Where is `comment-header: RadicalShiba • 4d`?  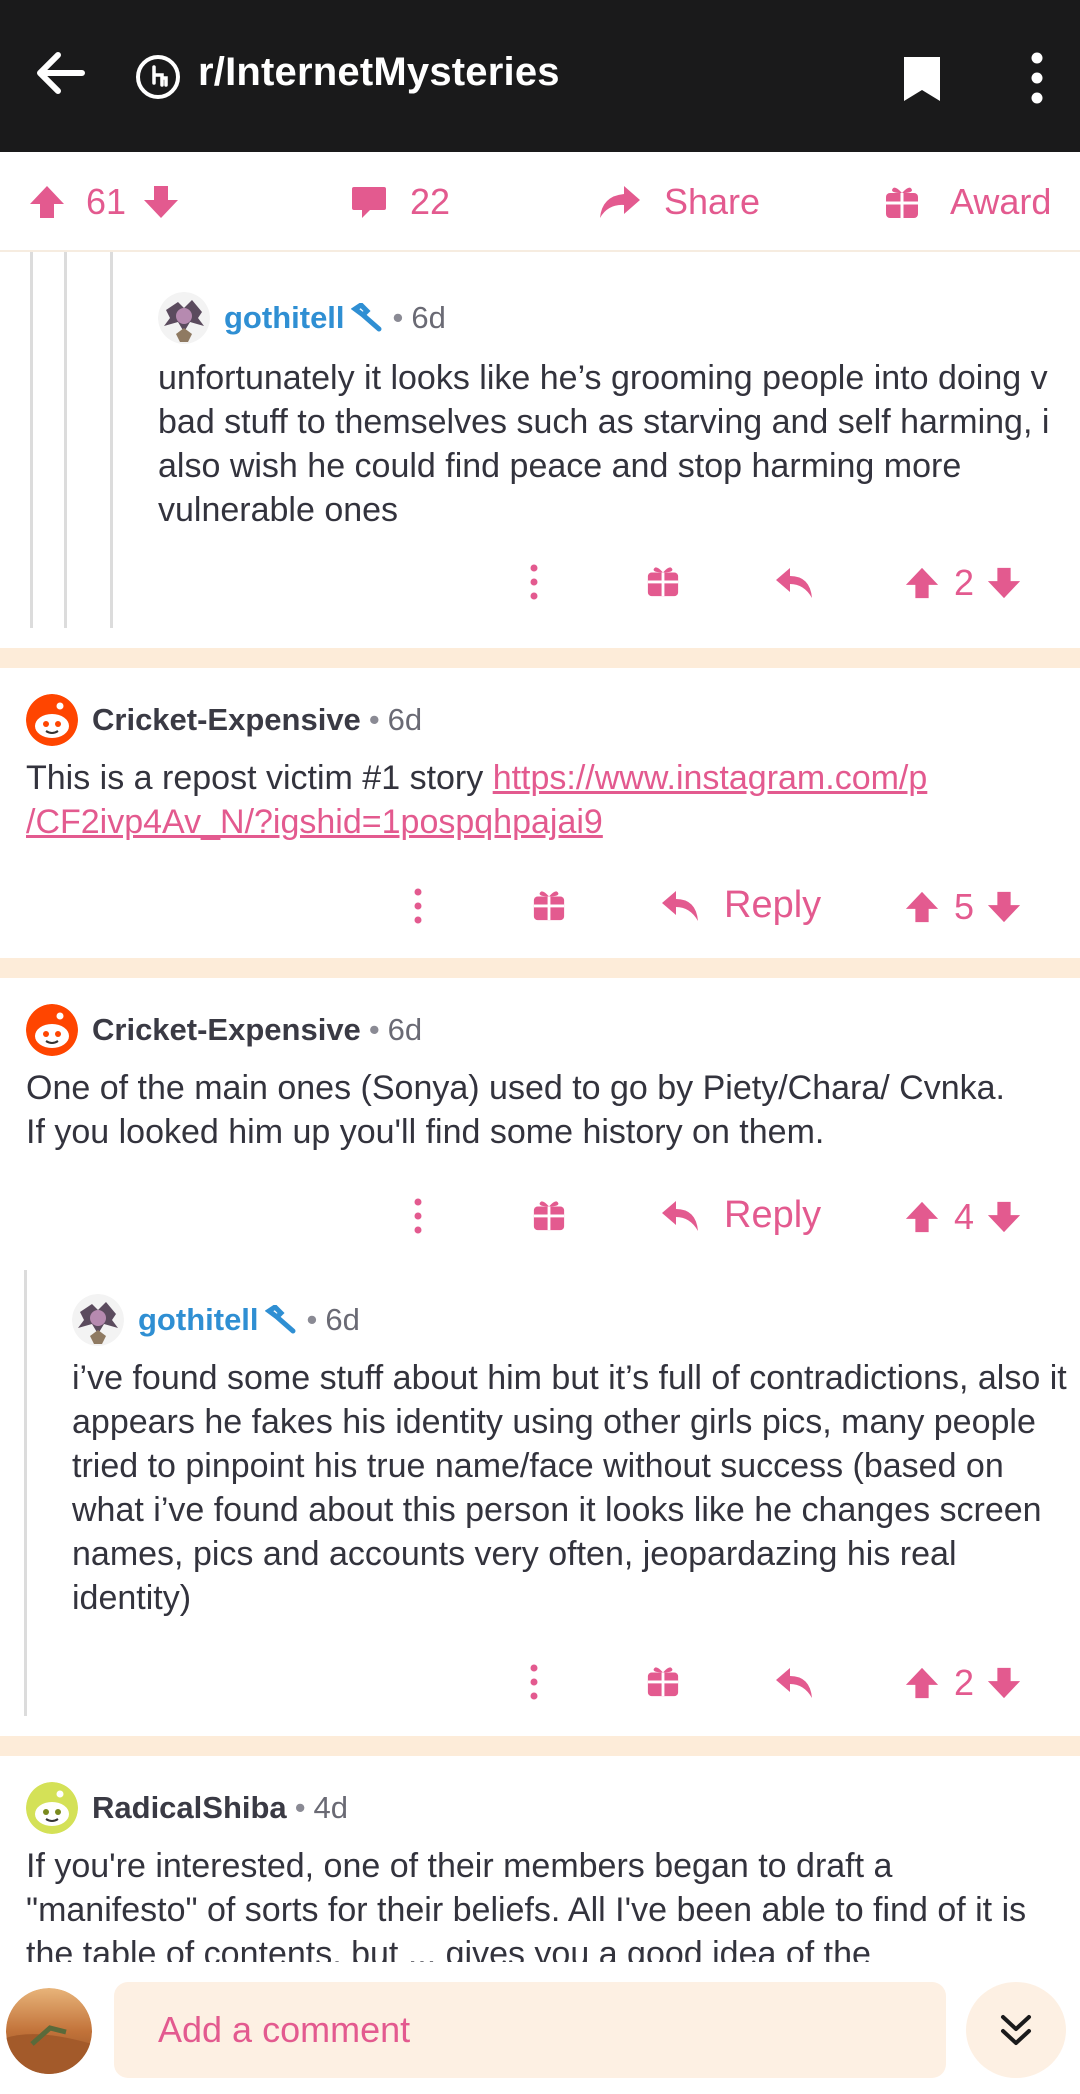
comment-header: RadicalShiba • 4d is located at coordinates (187, 1808).